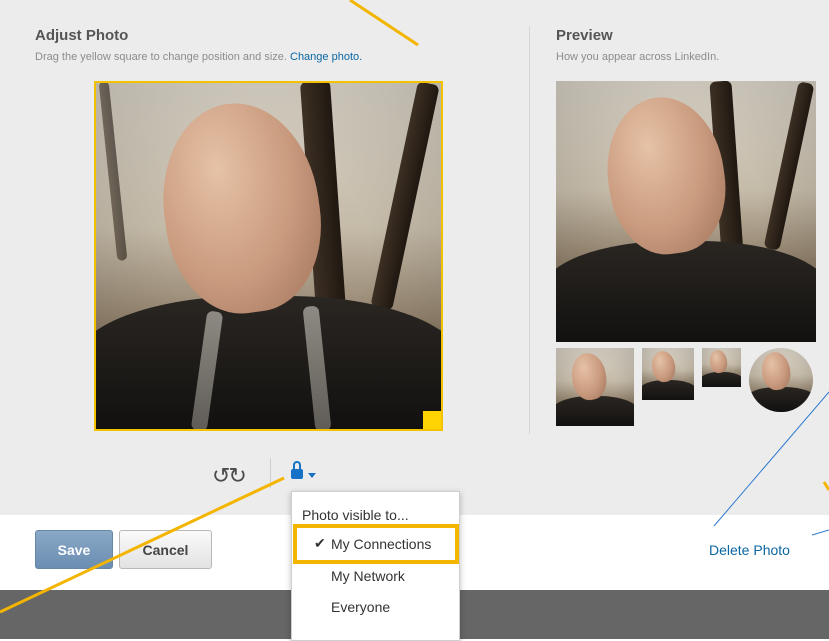 The image size is (829, 641). I want to click on selected-option-highlight, so click(376, 544).